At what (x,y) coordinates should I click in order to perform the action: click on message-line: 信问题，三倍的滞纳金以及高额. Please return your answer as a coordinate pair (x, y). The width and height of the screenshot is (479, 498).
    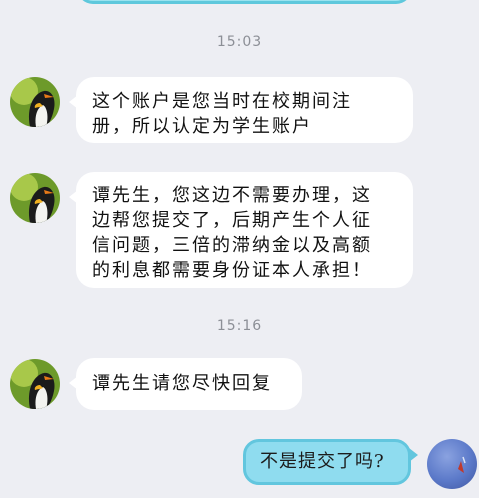
    Looking at the image, I should click on (232, 245).